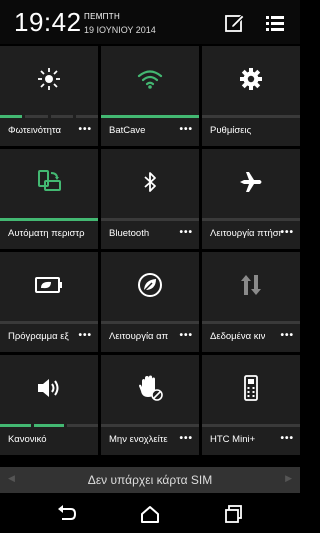 The height and width of the screenshot is (533, 320). I want to click on tile-do-not-disturb: Μην ενοχλείτε •••, so click(150, 405).